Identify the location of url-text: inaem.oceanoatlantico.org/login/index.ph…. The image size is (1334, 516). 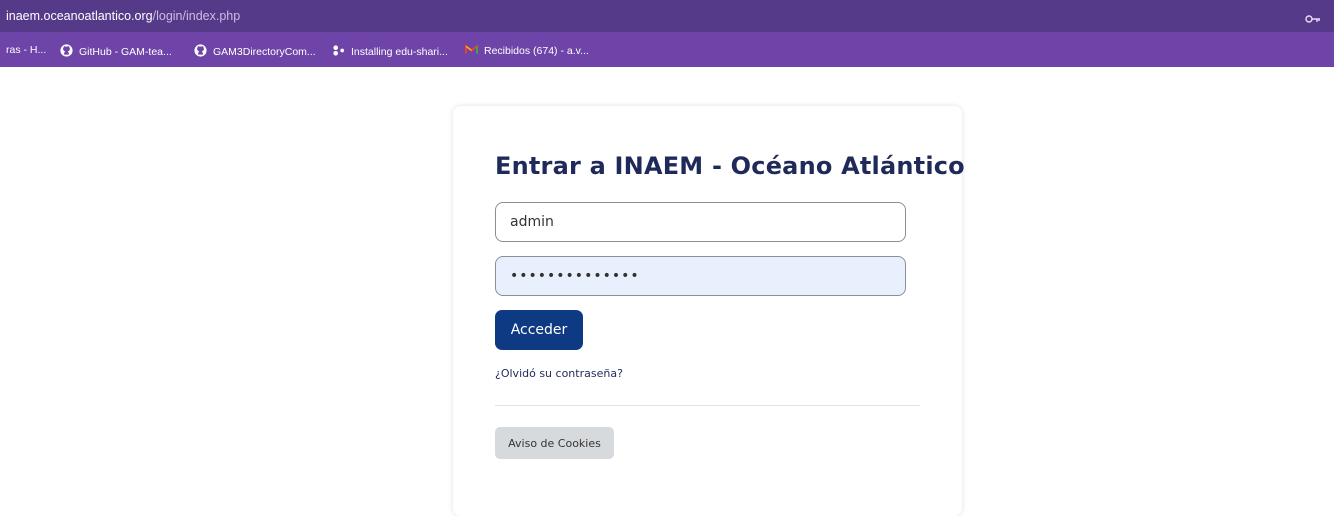
(123, 16).